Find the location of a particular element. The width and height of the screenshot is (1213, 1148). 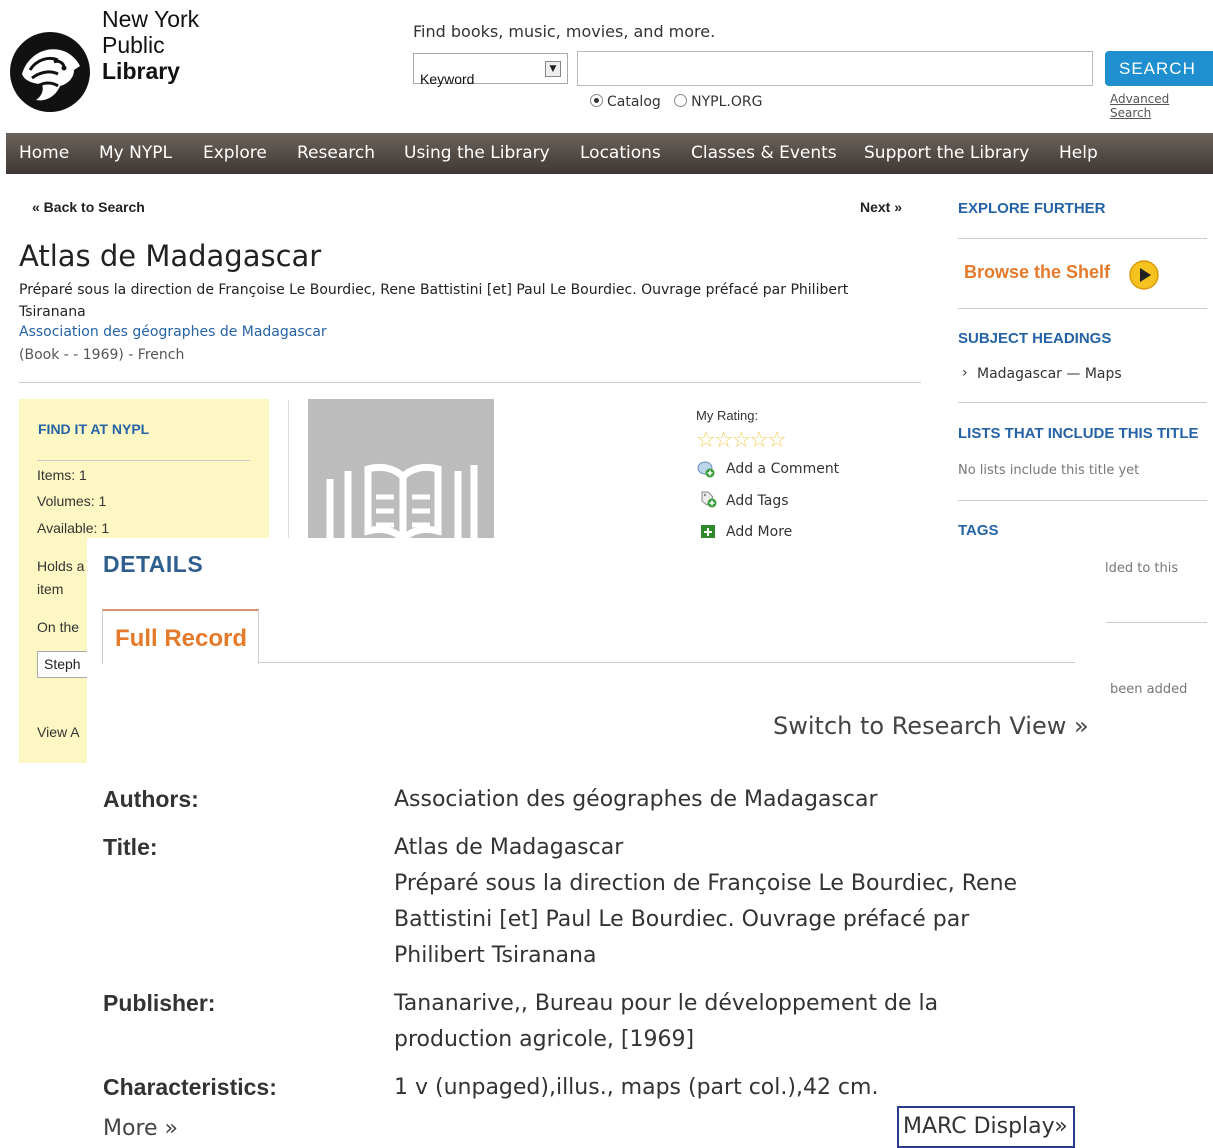

nav-my-nypl: My NYPL is located at coordinates (135, 153).